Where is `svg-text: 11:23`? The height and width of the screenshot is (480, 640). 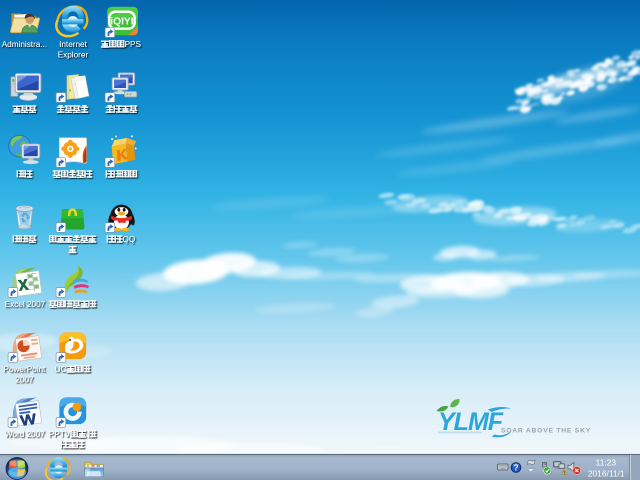 svg-text: 11:23 is located at coordinates (606, 463).